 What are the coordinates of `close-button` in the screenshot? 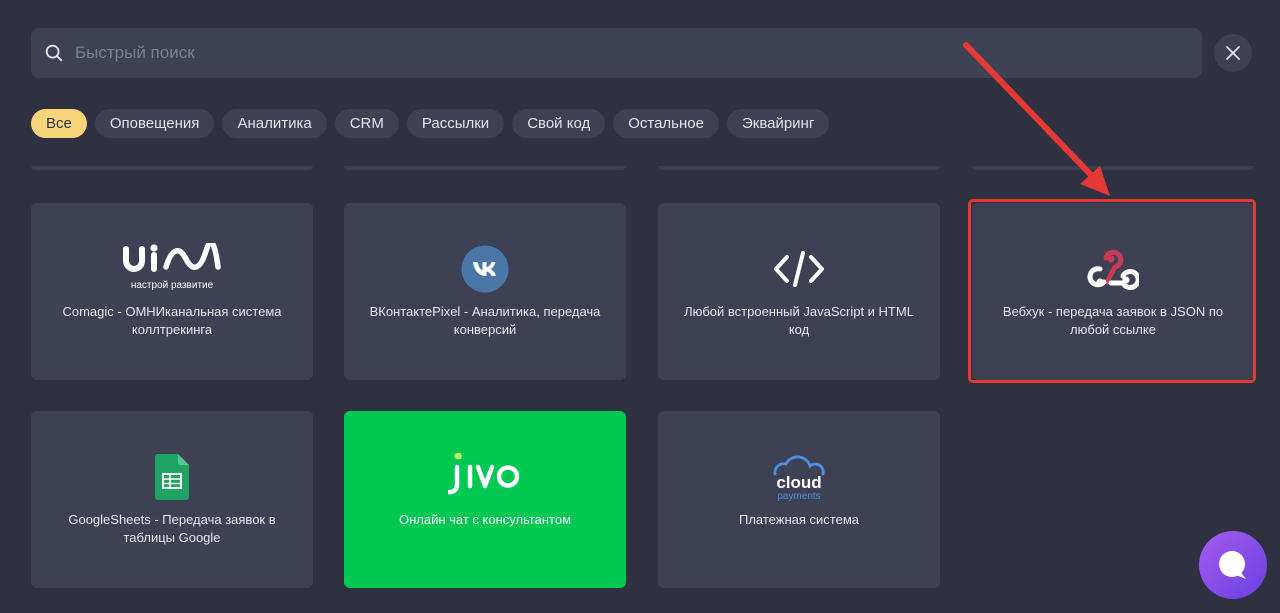 It's located at (1233, 53).